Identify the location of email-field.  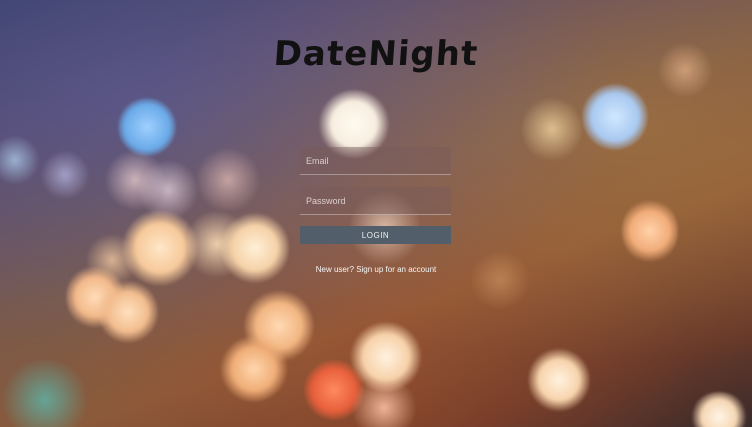
(375, 161).